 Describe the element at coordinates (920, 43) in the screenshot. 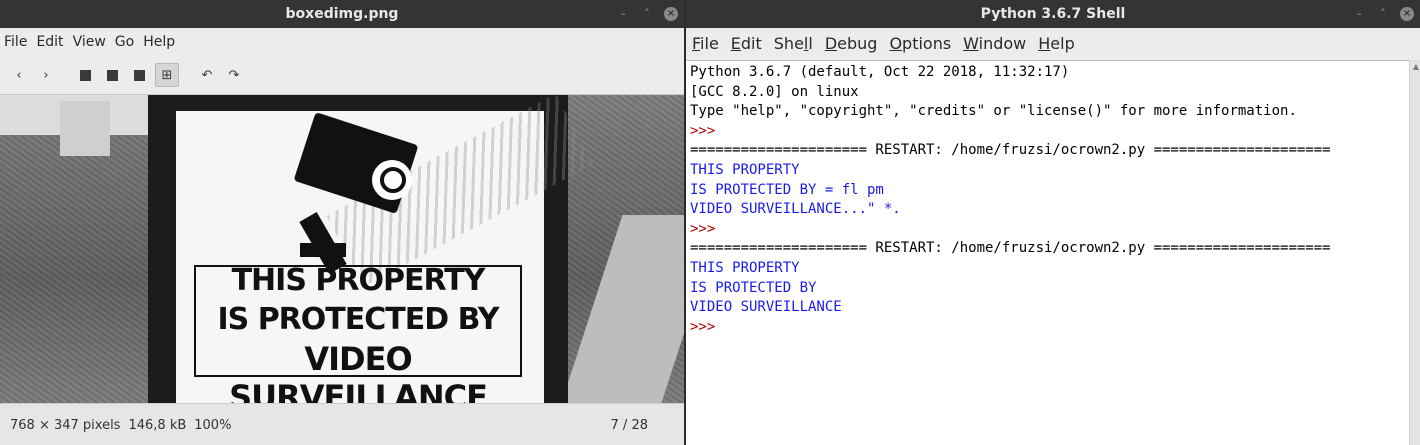

I see `shell-menu-options: Options` at that location.